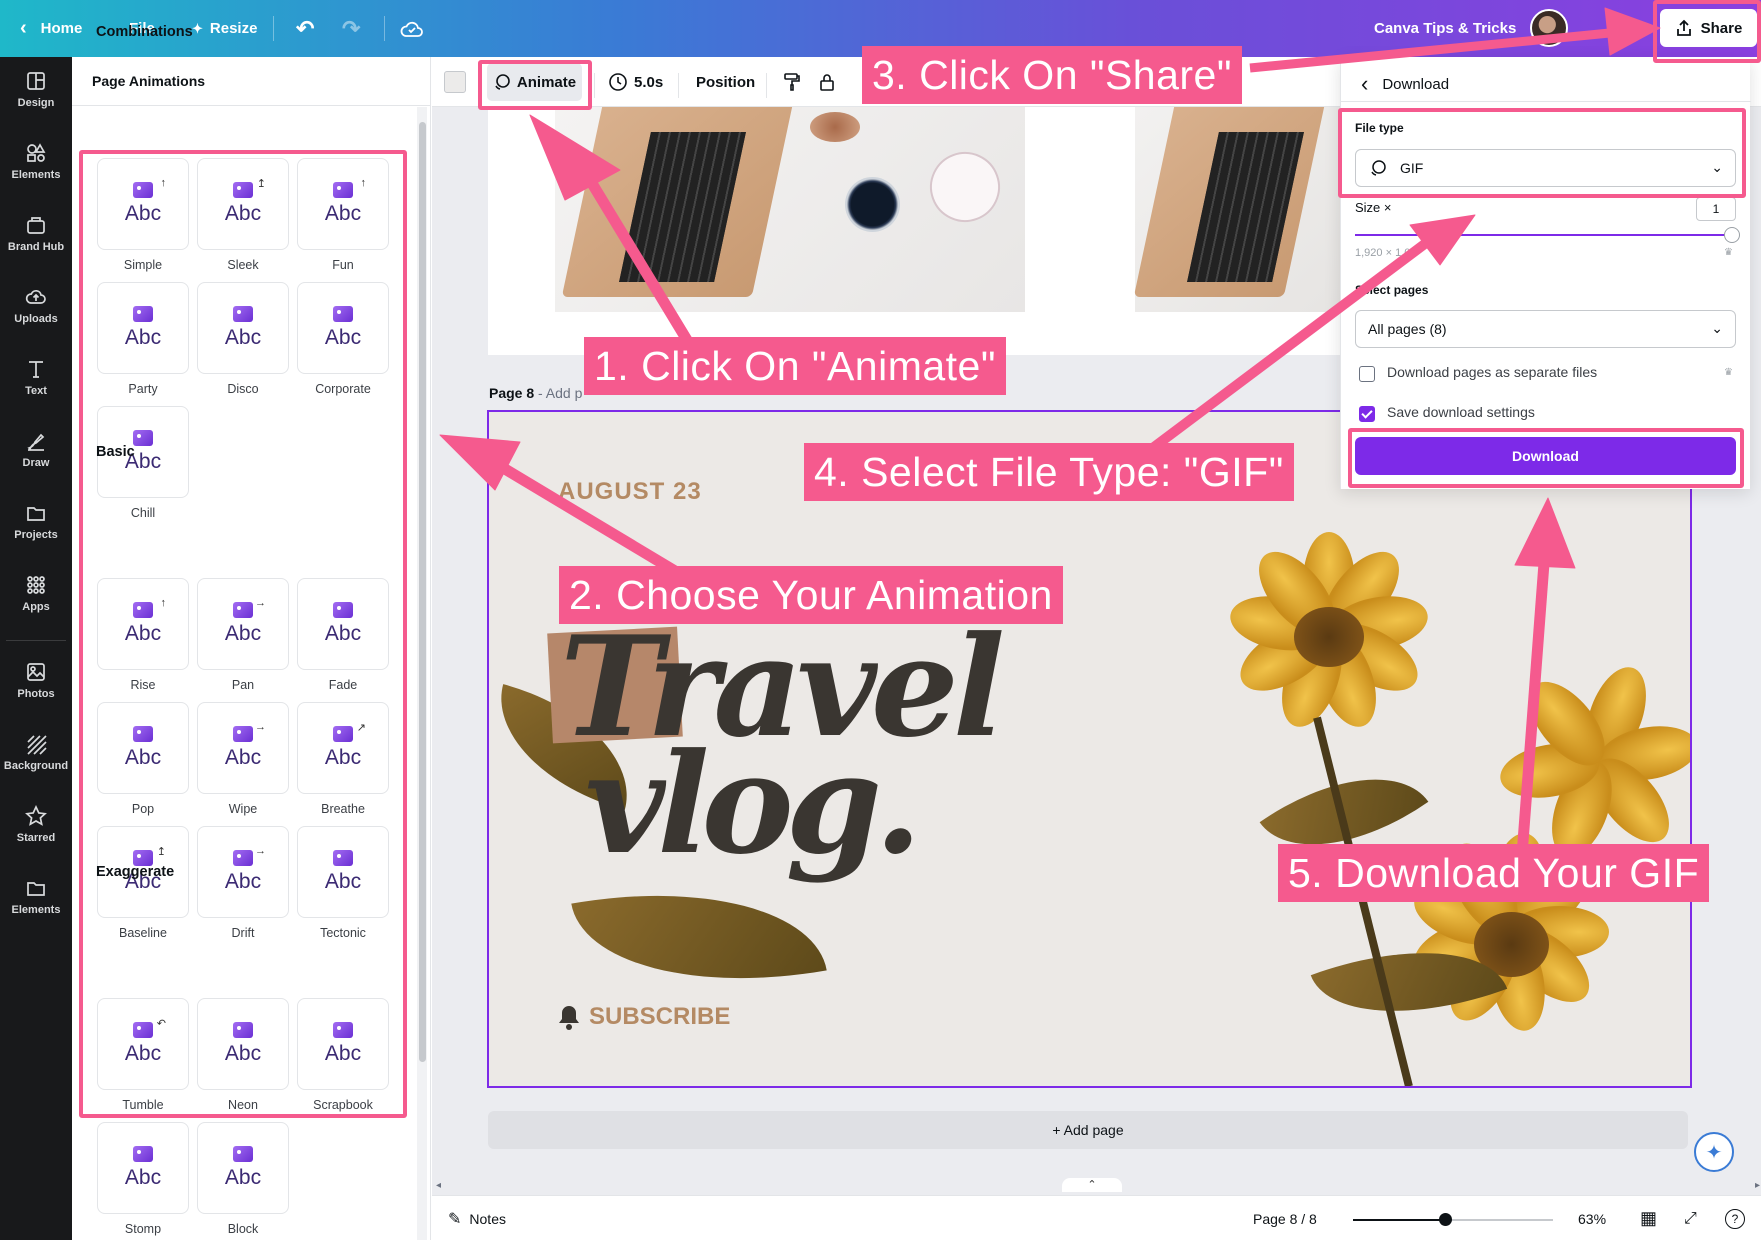 The image size is (1761, 1241). I want to click on cloud-save-icon, so click(412, 28).